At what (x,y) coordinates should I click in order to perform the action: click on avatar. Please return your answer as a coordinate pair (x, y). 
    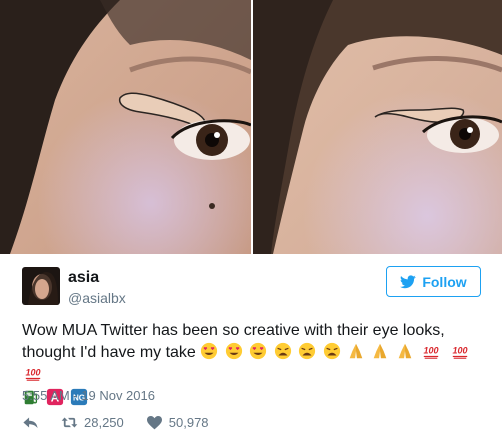
    Looking at the image, I should click on (41, 286).